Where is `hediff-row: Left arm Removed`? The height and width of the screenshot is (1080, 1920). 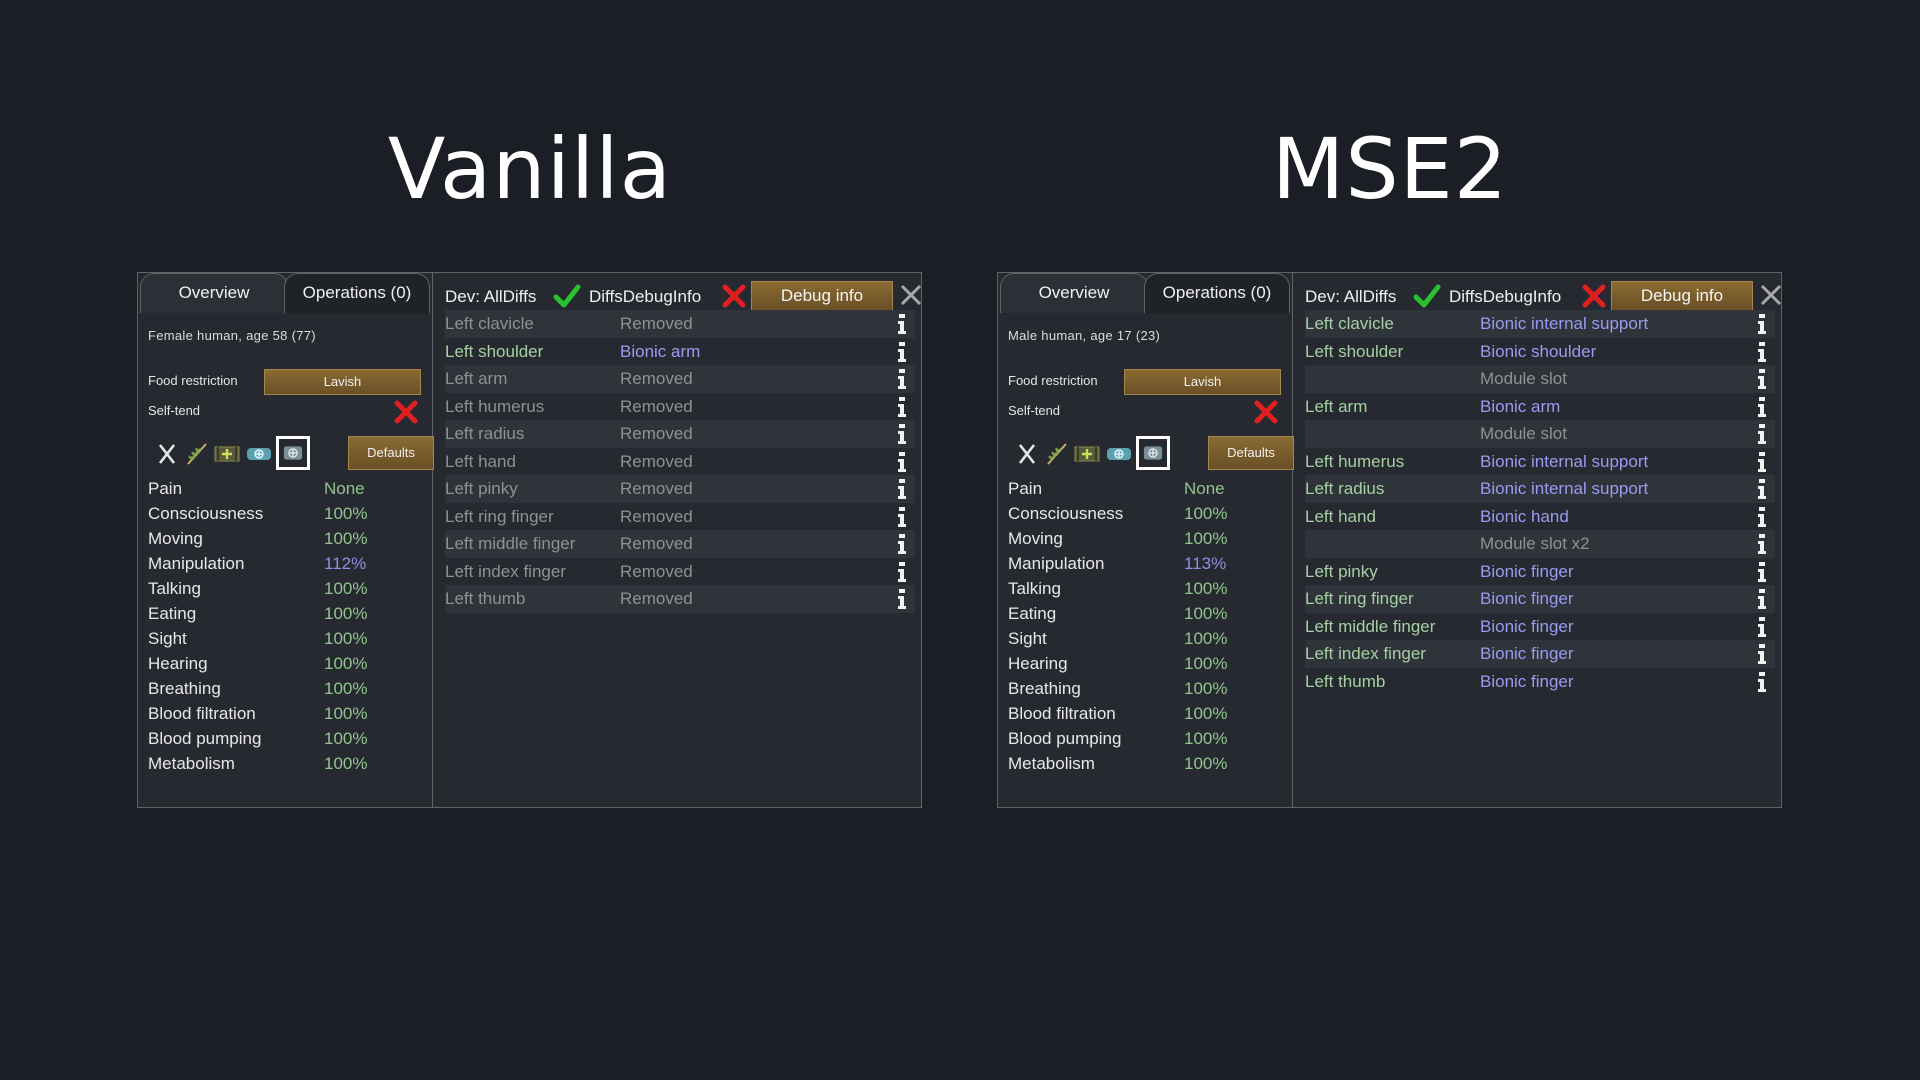 hediff-row: Left arm Removed is located at coordinates (680, 379).